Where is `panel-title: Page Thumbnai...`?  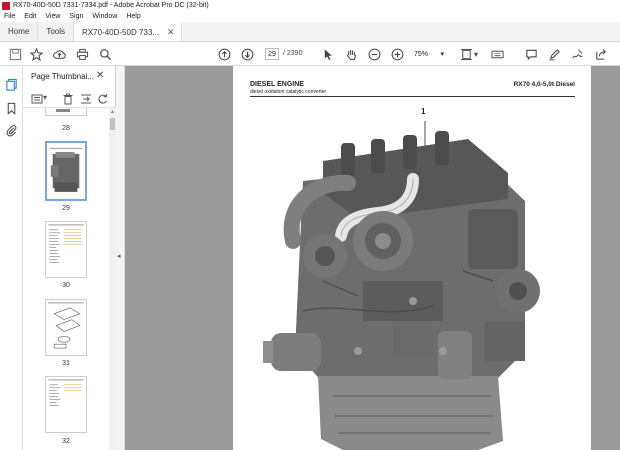 panel-title: Page Thumbnai... is located at coordinates (63, 76).